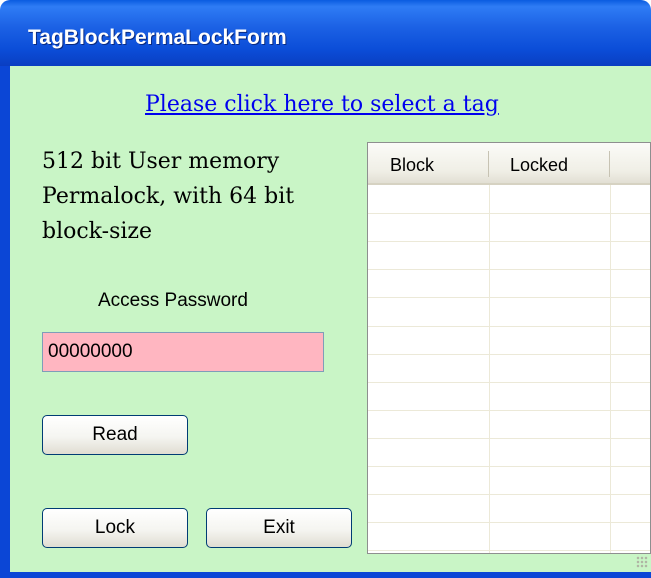  I want to click on access-password-input, so click(183, 352).